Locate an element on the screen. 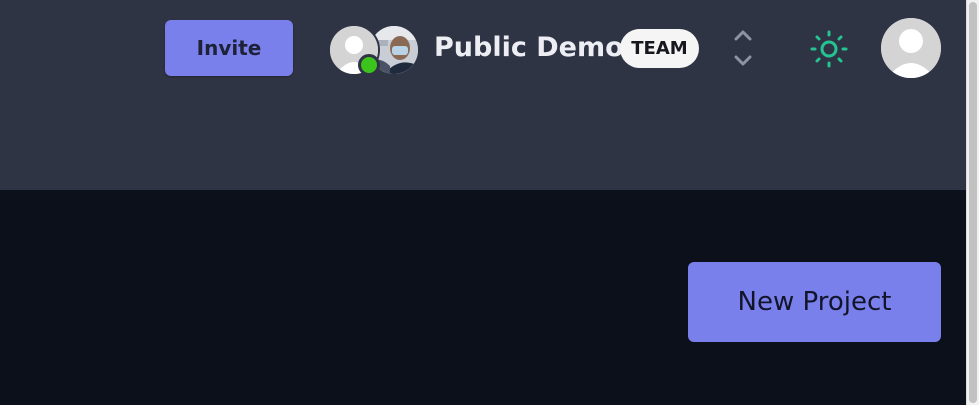  online-status-dot is located at coordinates (369, 65).